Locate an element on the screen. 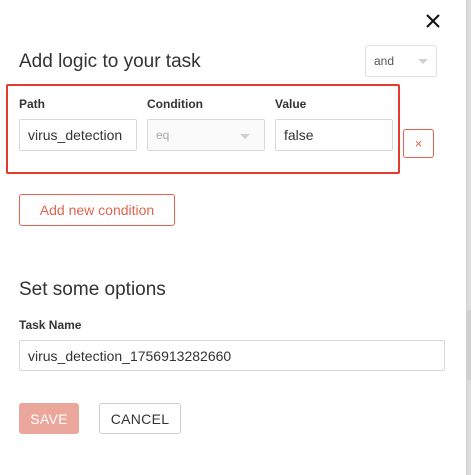 This screenshot has width=471, height=475. close-icon is located at coordinates (433, 21).